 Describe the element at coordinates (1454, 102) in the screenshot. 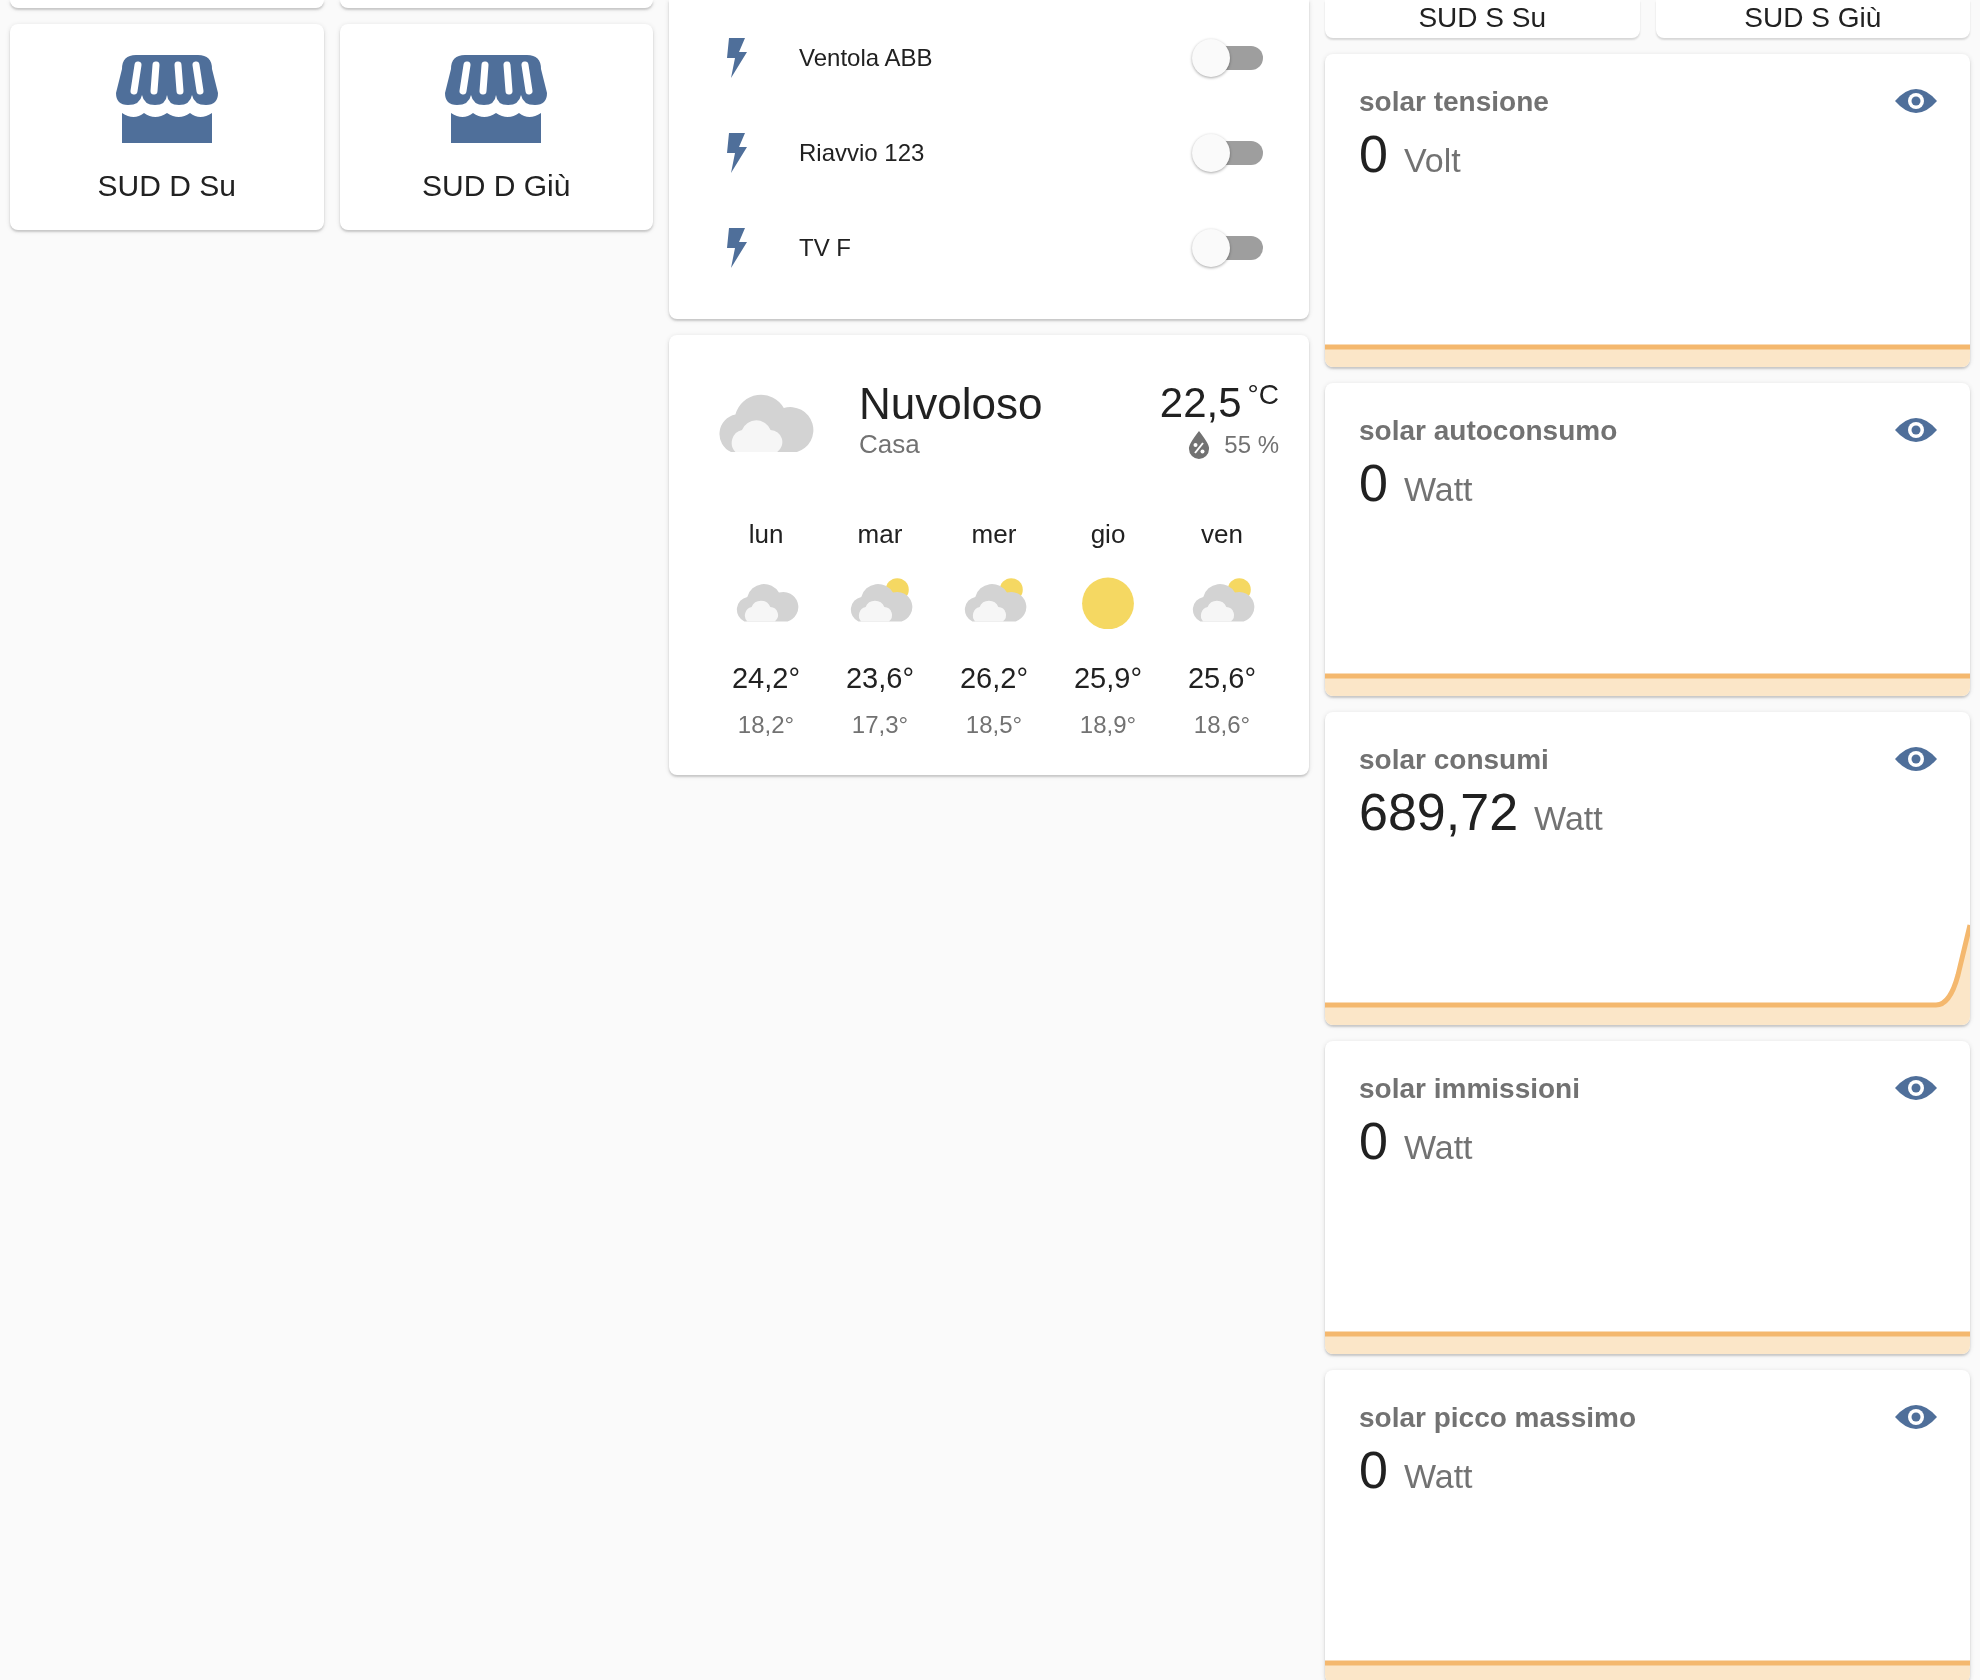

I see `sensor-name: solar tensione` at that location.